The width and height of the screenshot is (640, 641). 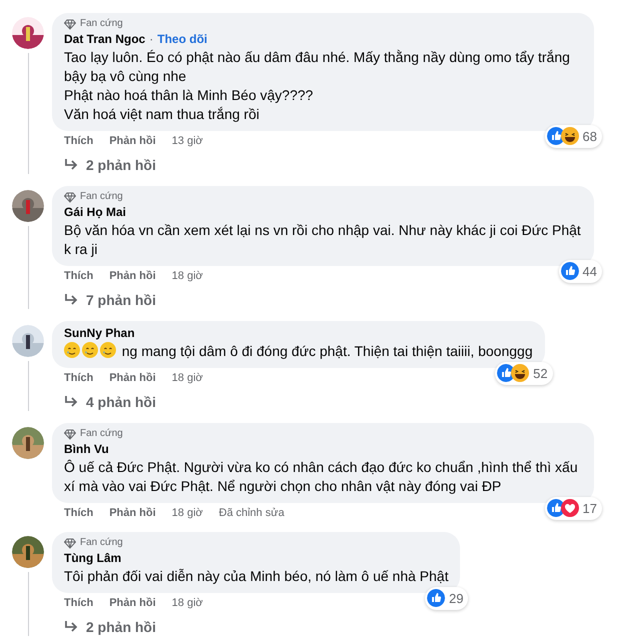 I want to click on author-name: Gái Họ Mai, so click(x=95, y=212).